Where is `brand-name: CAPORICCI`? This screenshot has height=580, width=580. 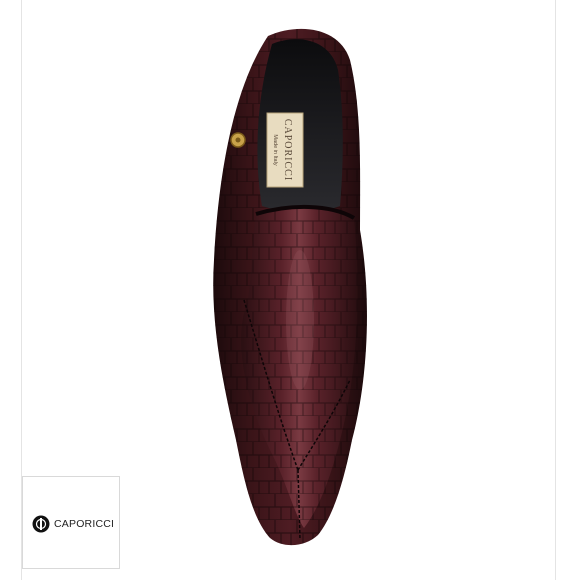 brand-name: CAPORICCI is located at coordinates (84, 524).